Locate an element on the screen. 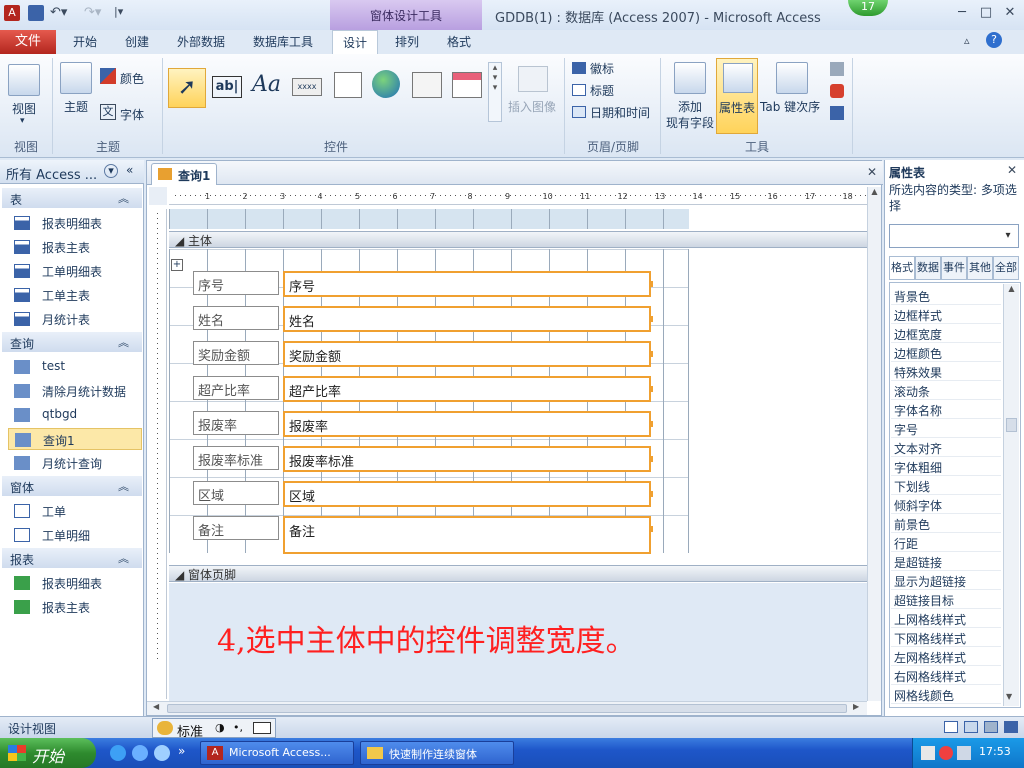 This screenshot has width=1024, height=768. fonts-icon: 文 is located at coordinates (108, 112).